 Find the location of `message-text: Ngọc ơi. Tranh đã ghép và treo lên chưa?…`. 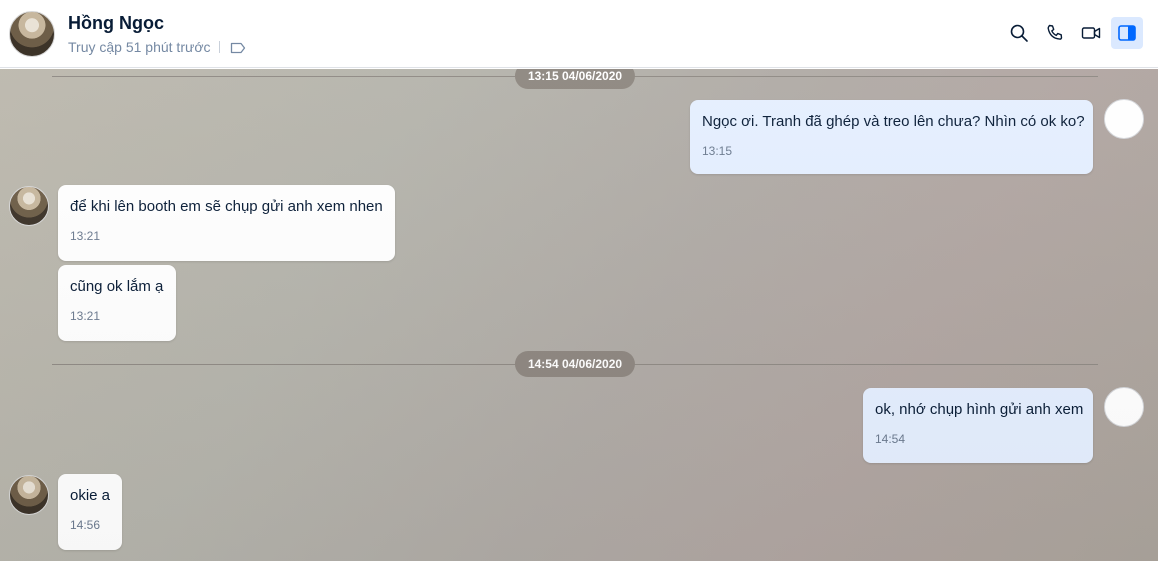

message-text: Ngọc ơi. Tranh đã ghép và treo lên chưa?… is located at coordinates (893, 121).